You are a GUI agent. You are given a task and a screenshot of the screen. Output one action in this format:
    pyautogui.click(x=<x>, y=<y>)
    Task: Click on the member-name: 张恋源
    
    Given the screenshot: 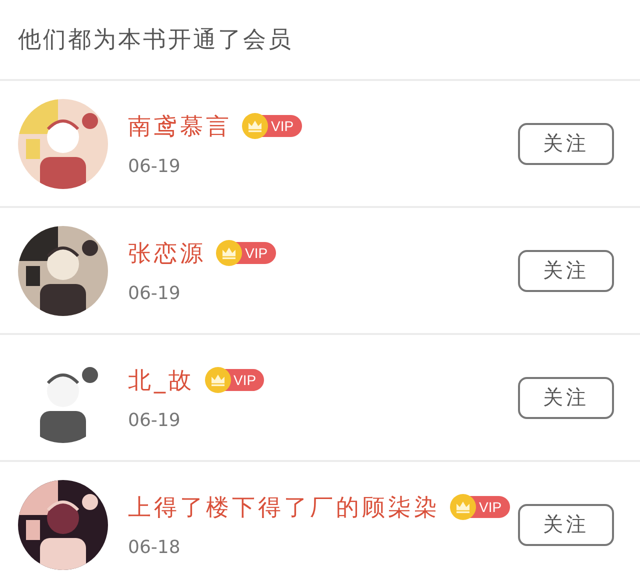 What is the action you would take?
    pyautogui.click(x=167, y=253)
    